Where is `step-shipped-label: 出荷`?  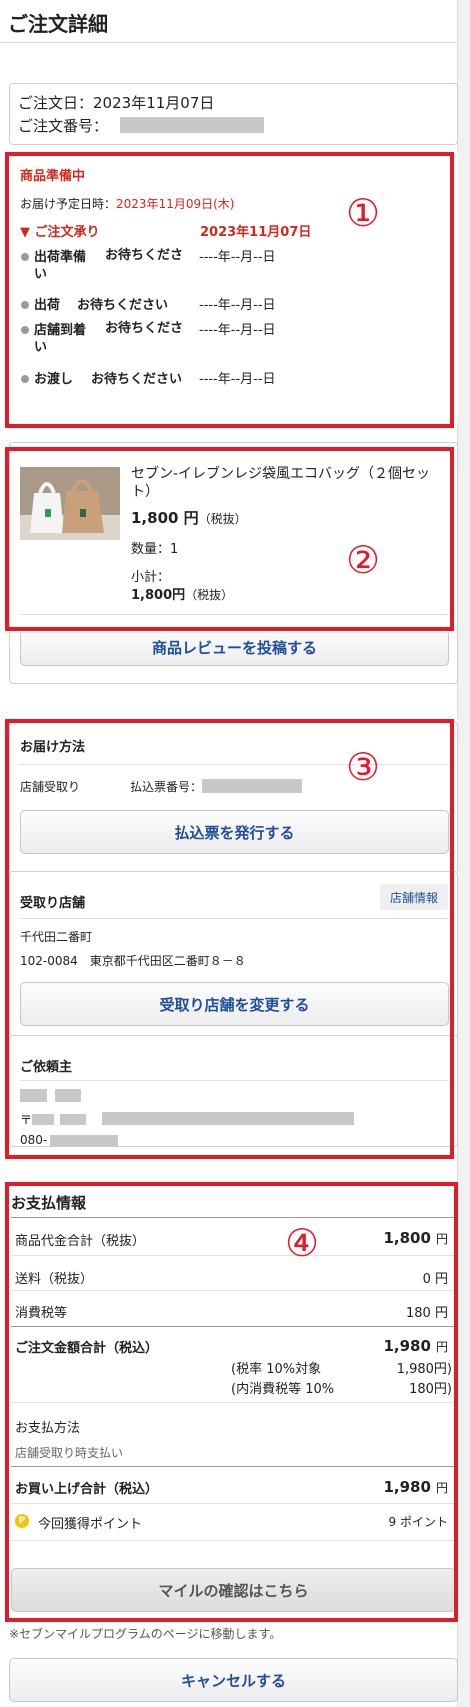 step-shipped-label: 出荷 is located at coordinates (47, 305).